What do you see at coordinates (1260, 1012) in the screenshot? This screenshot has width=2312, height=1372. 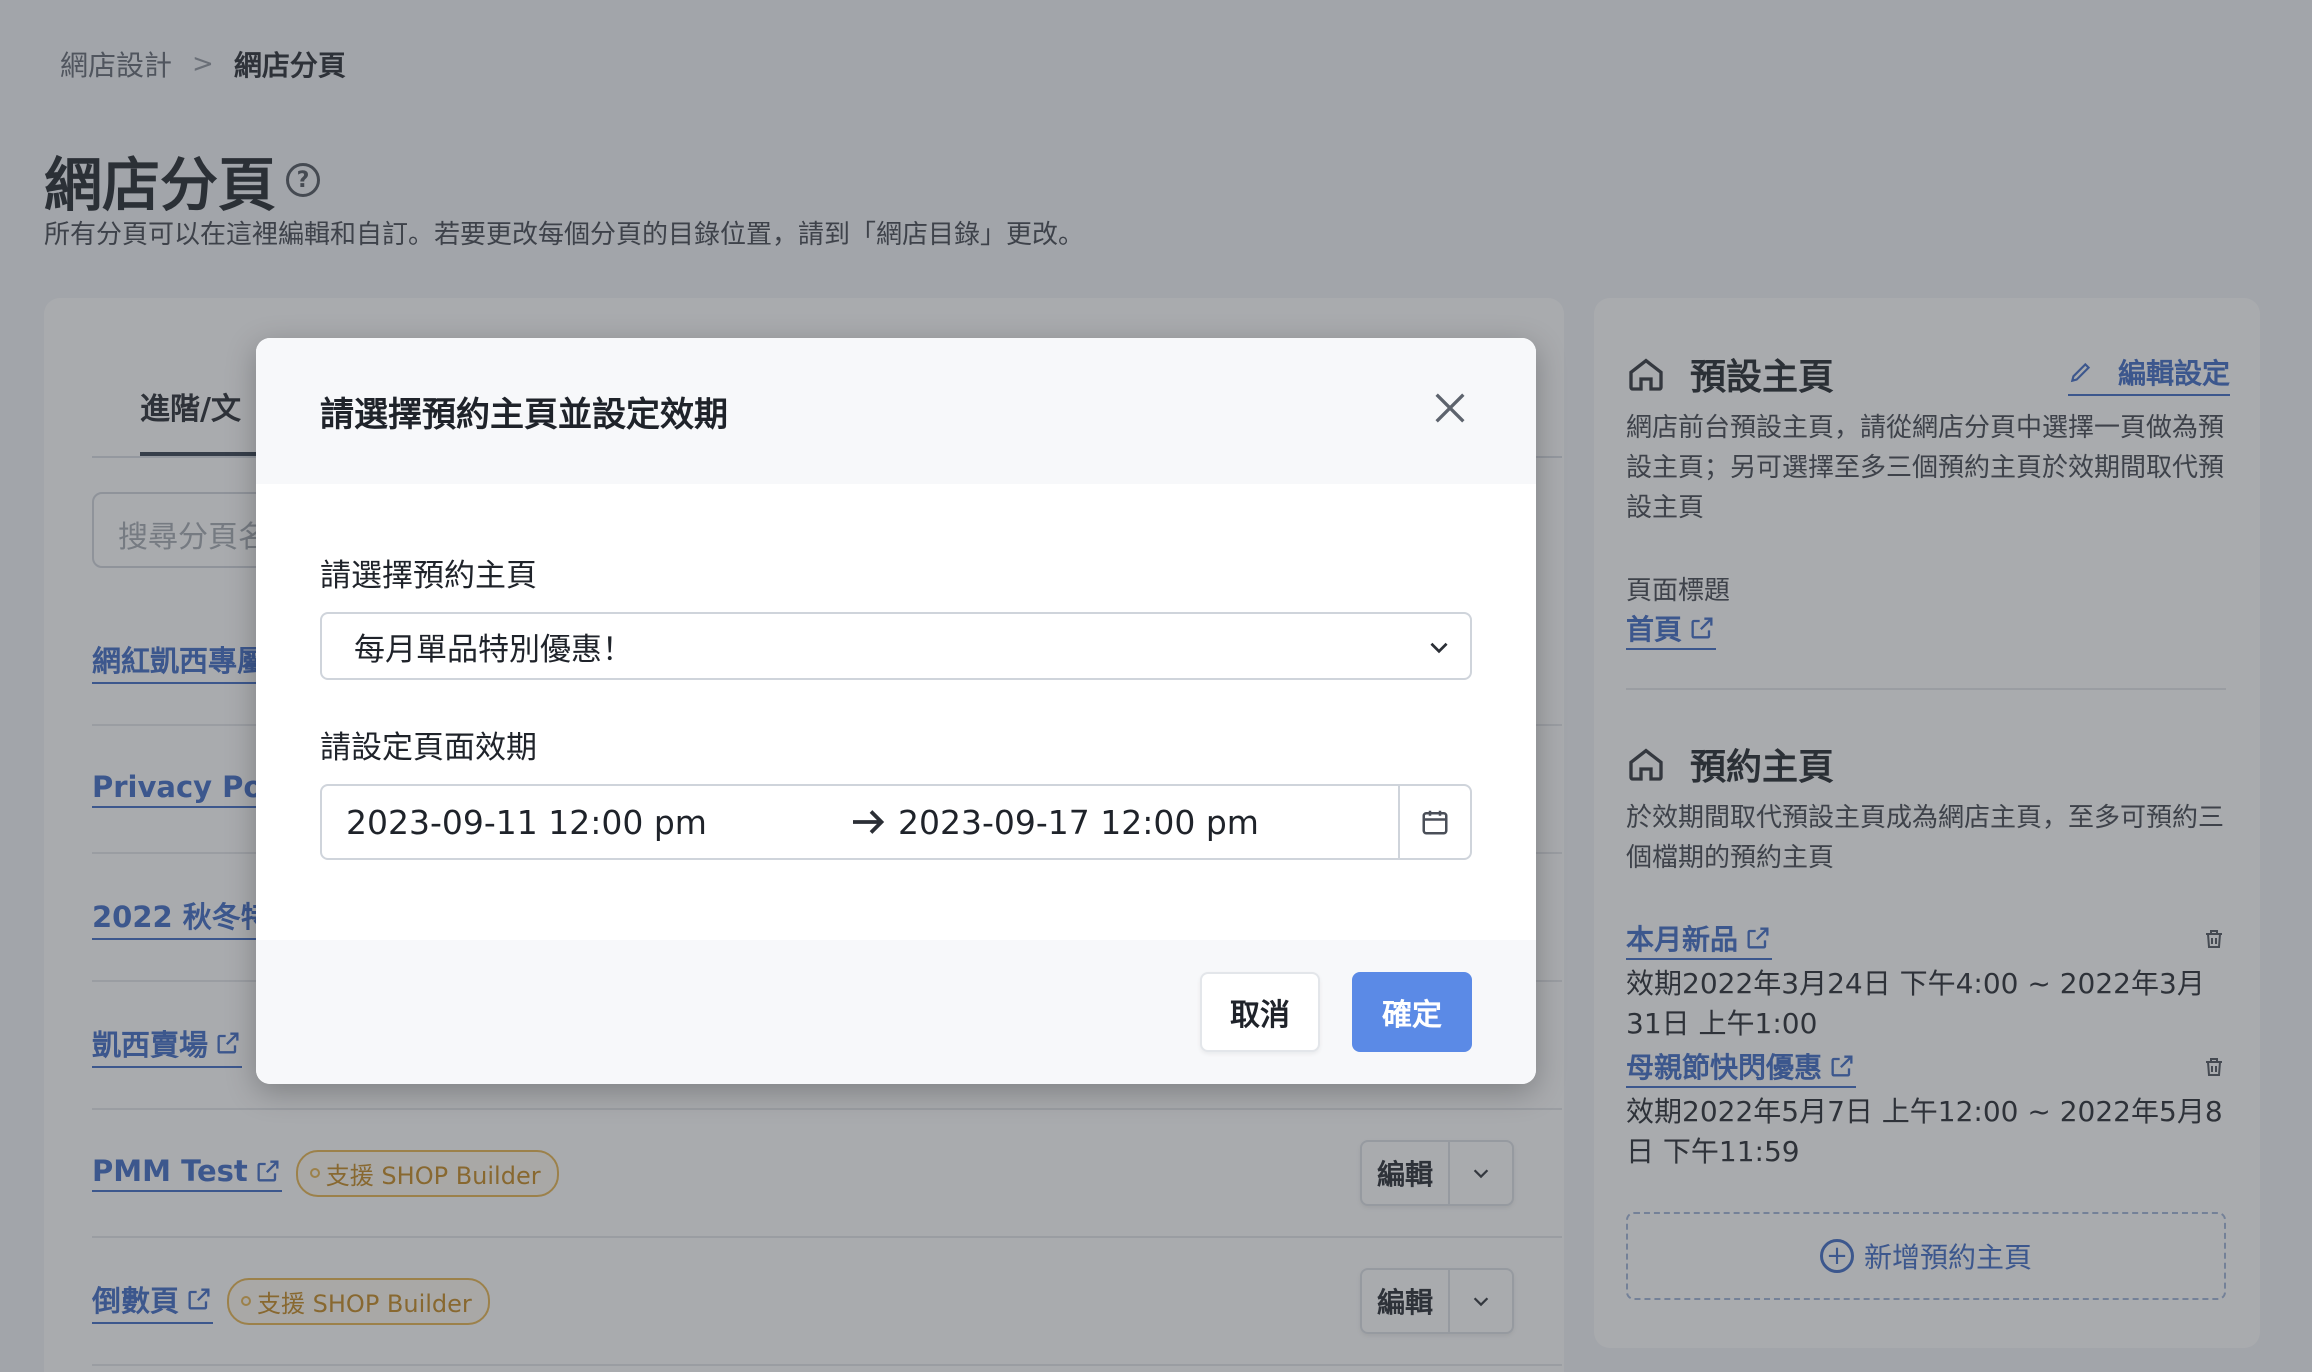 I see `cancel-button: 取消` at bounding box center [1260, 1012].